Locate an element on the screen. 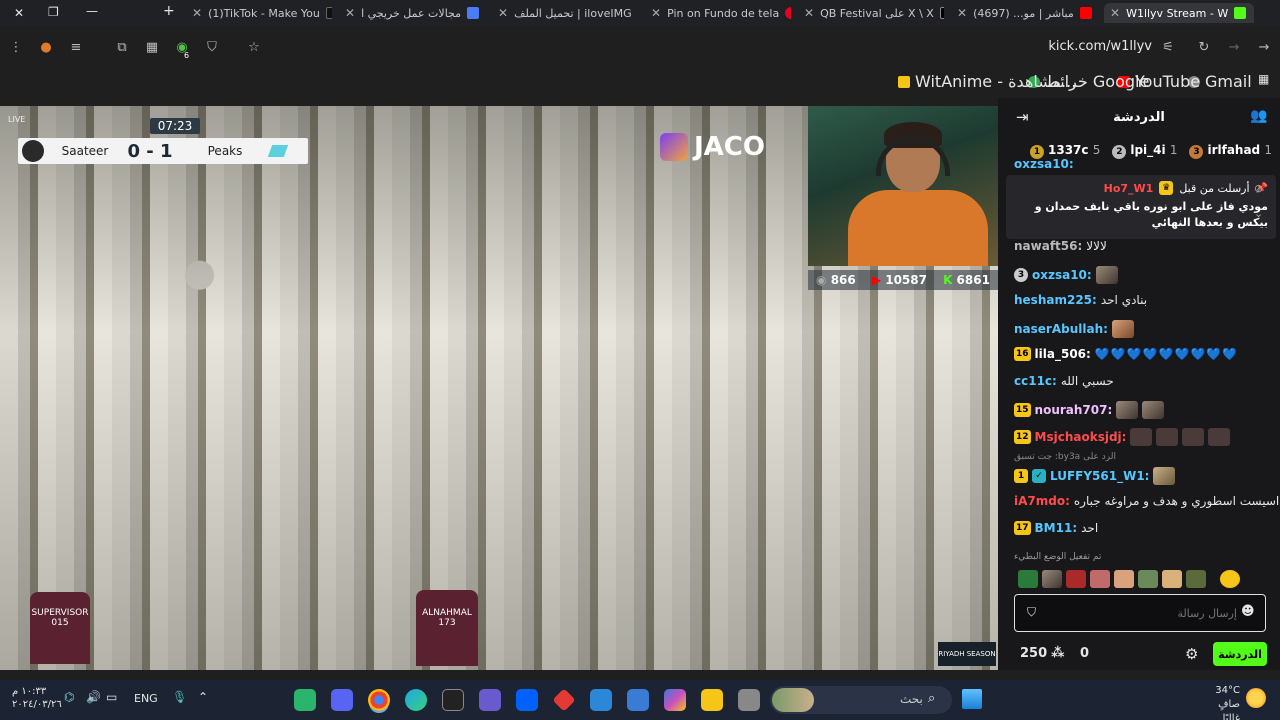 The image size is (1280, 720). taskbar-search: بحث ⌕ is located at coordinates (861, 700).